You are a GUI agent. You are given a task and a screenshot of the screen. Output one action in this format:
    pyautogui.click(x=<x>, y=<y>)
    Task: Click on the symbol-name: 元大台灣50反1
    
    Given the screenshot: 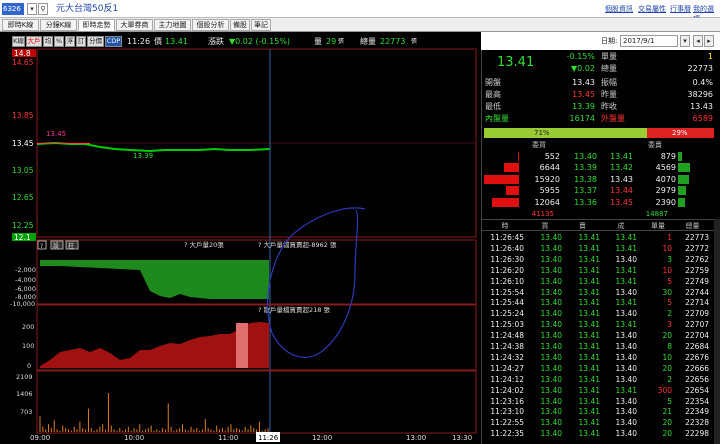 What is the action you would take?
    pyautogui.click(x=87, y=9)
    